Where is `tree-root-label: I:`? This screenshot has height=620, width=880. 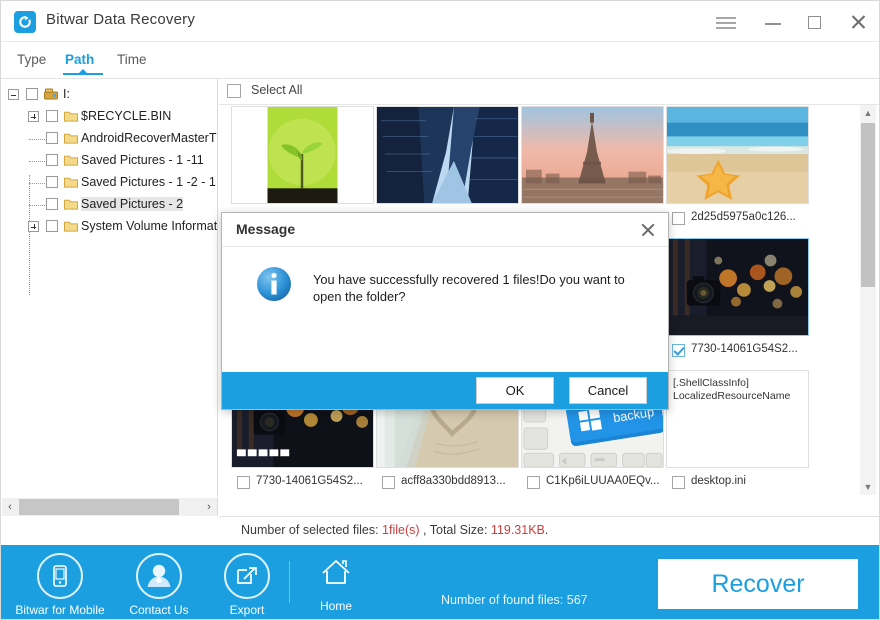 tree-root-label: I: is located at coordinates (66, 94).